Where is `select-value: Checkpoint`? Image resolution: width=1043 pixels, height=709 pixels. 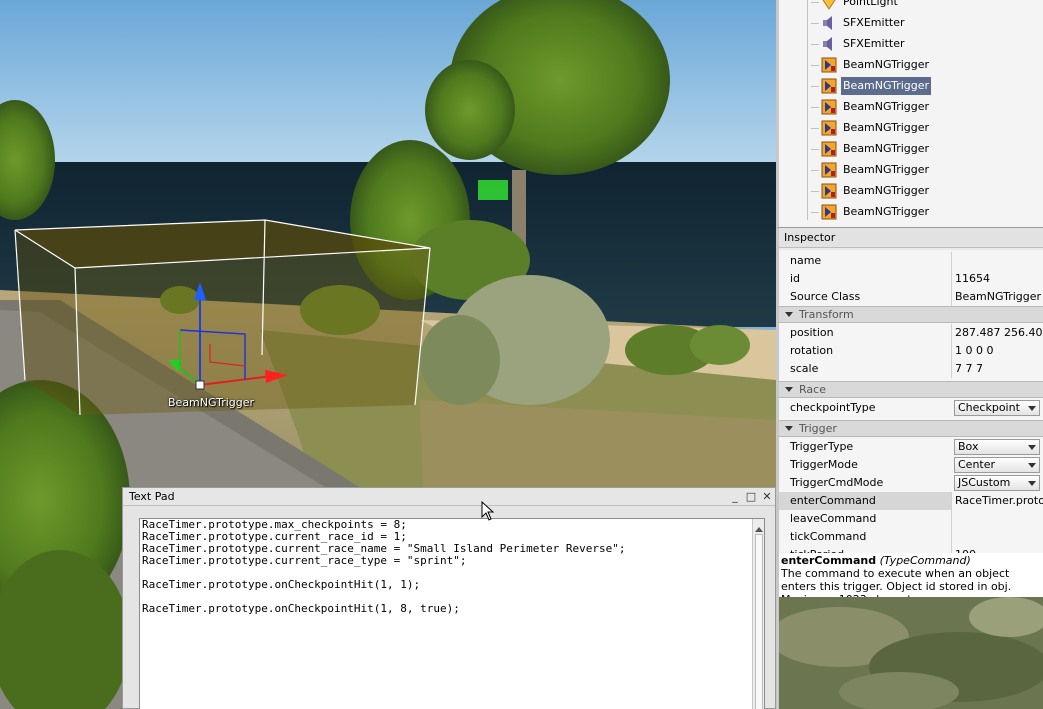
select-value: Checkpoint is located at coordinates (989, 407).